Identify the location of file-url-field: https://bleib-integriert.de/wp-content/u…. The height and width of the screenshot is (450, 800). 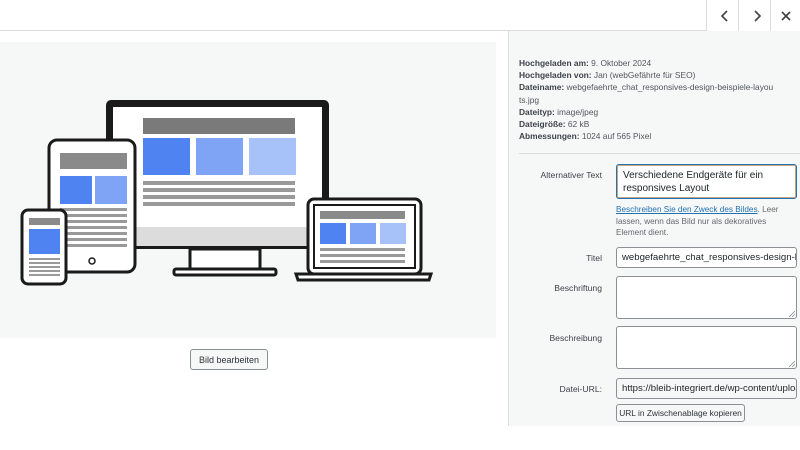
(706, 388).